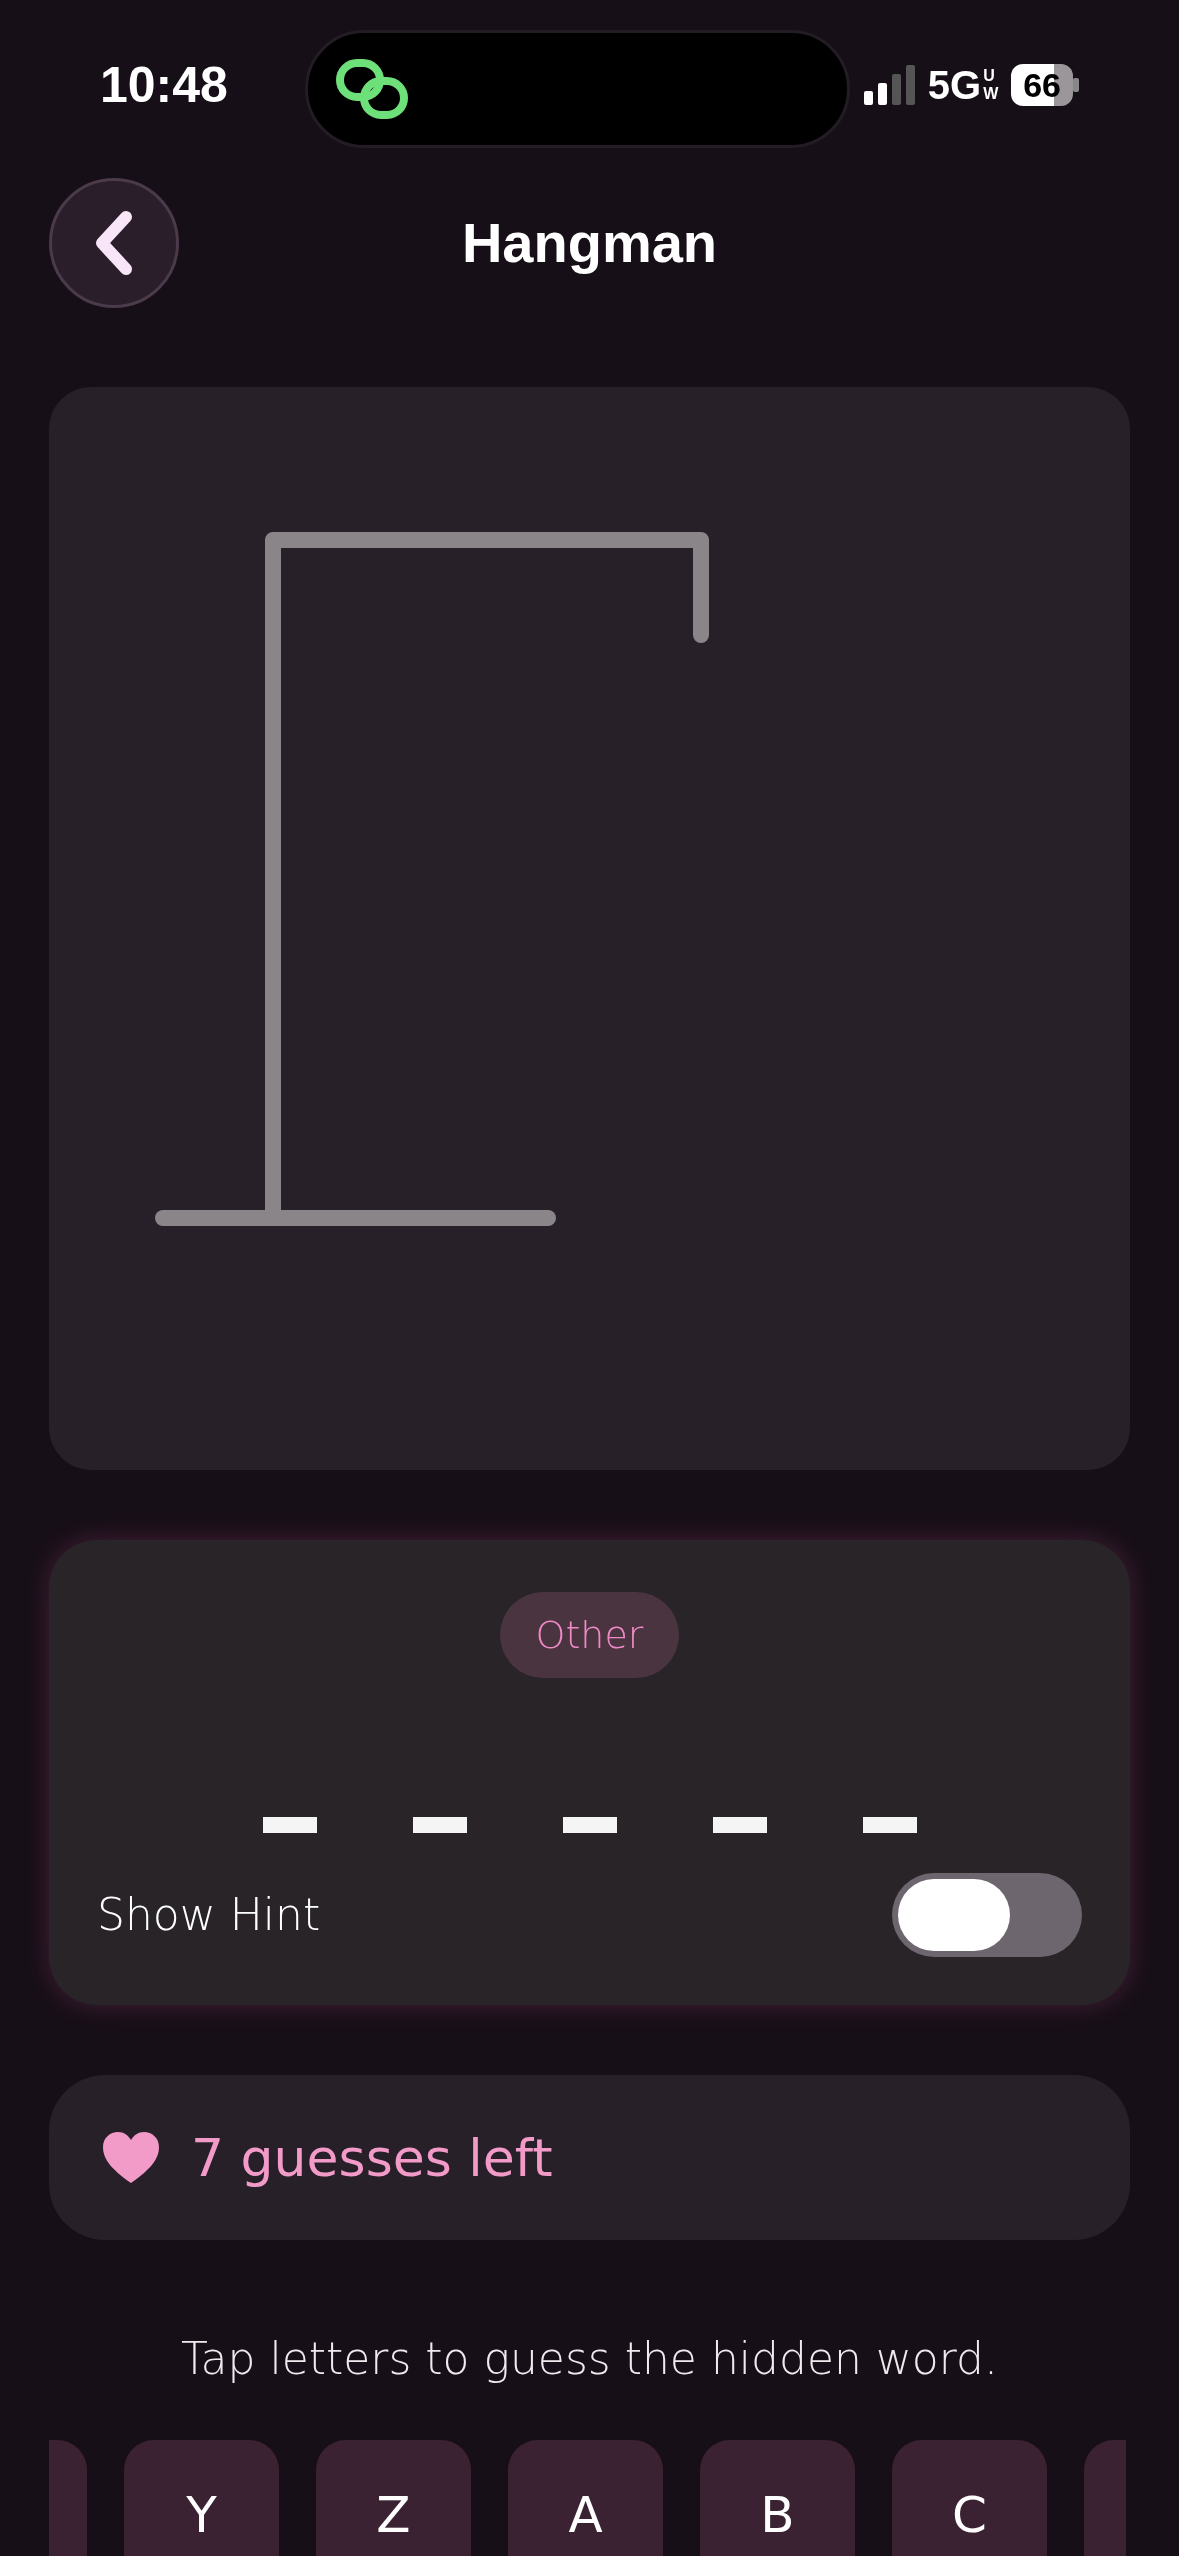 The image size is (1179, 2556). I want to click on status-time: 10:48, so click(164, 85).